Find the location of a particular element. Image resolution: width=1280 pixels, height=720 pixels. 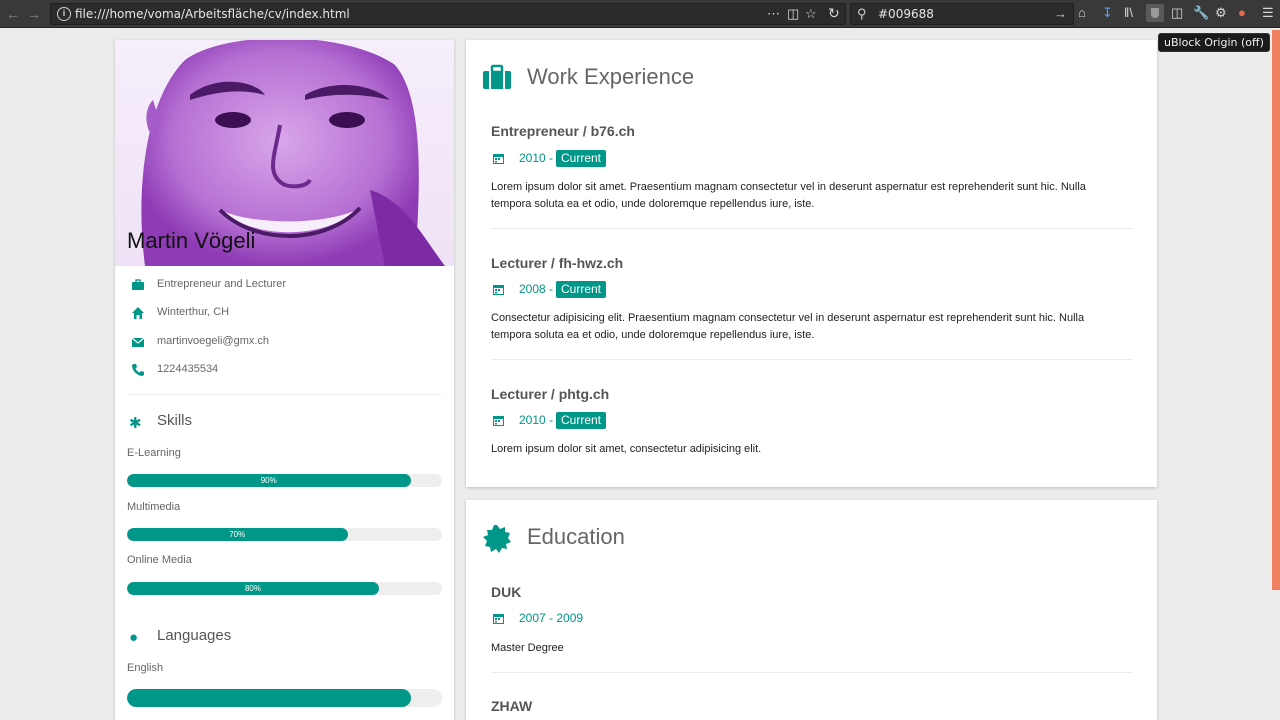

skills-title: Skills is located at coordinates (175, 420).